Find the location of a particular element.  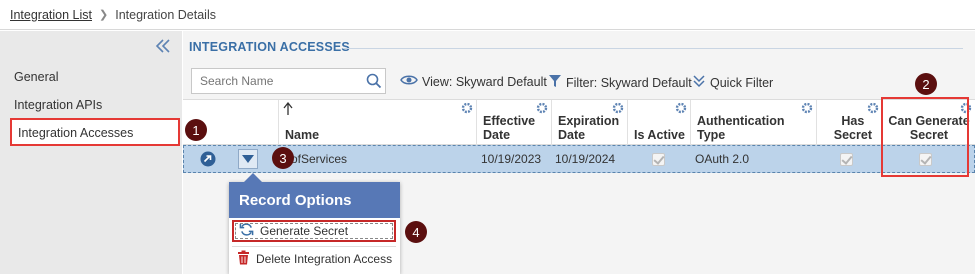

cell-is-active is located at coordinates (658, 159).